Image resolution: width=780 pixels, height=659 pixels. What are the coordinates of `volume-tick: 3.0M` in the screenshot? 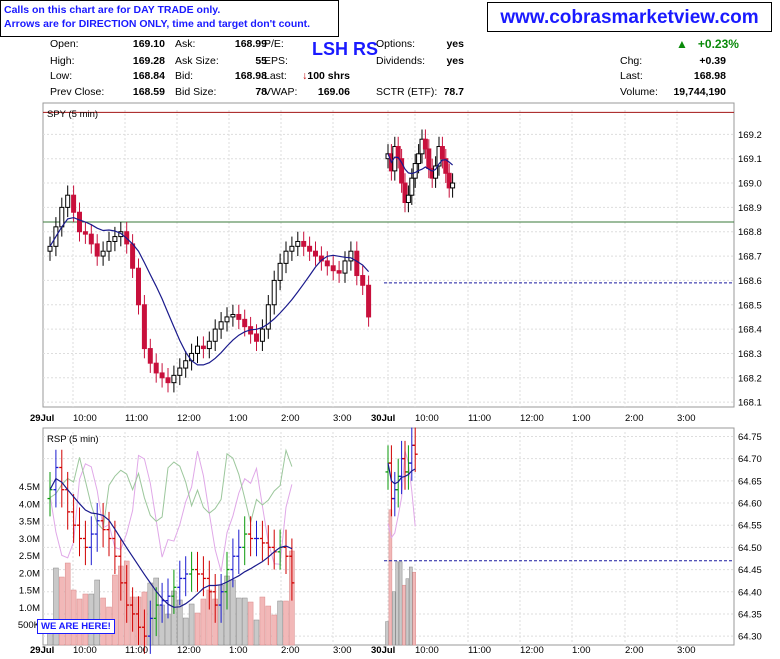 It's located at (29, 539).